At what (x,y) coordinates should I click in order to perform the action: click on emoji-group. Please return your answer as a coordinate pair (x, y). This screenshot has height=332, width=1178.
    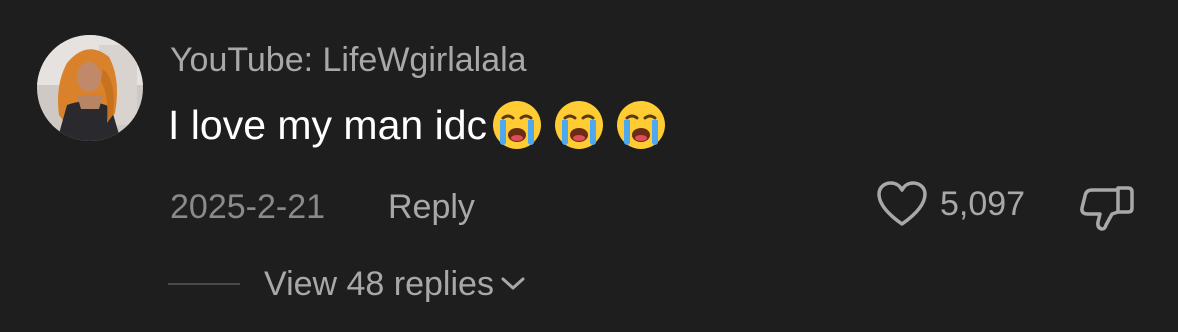
    Looking at the image, I should click on (584, 125).